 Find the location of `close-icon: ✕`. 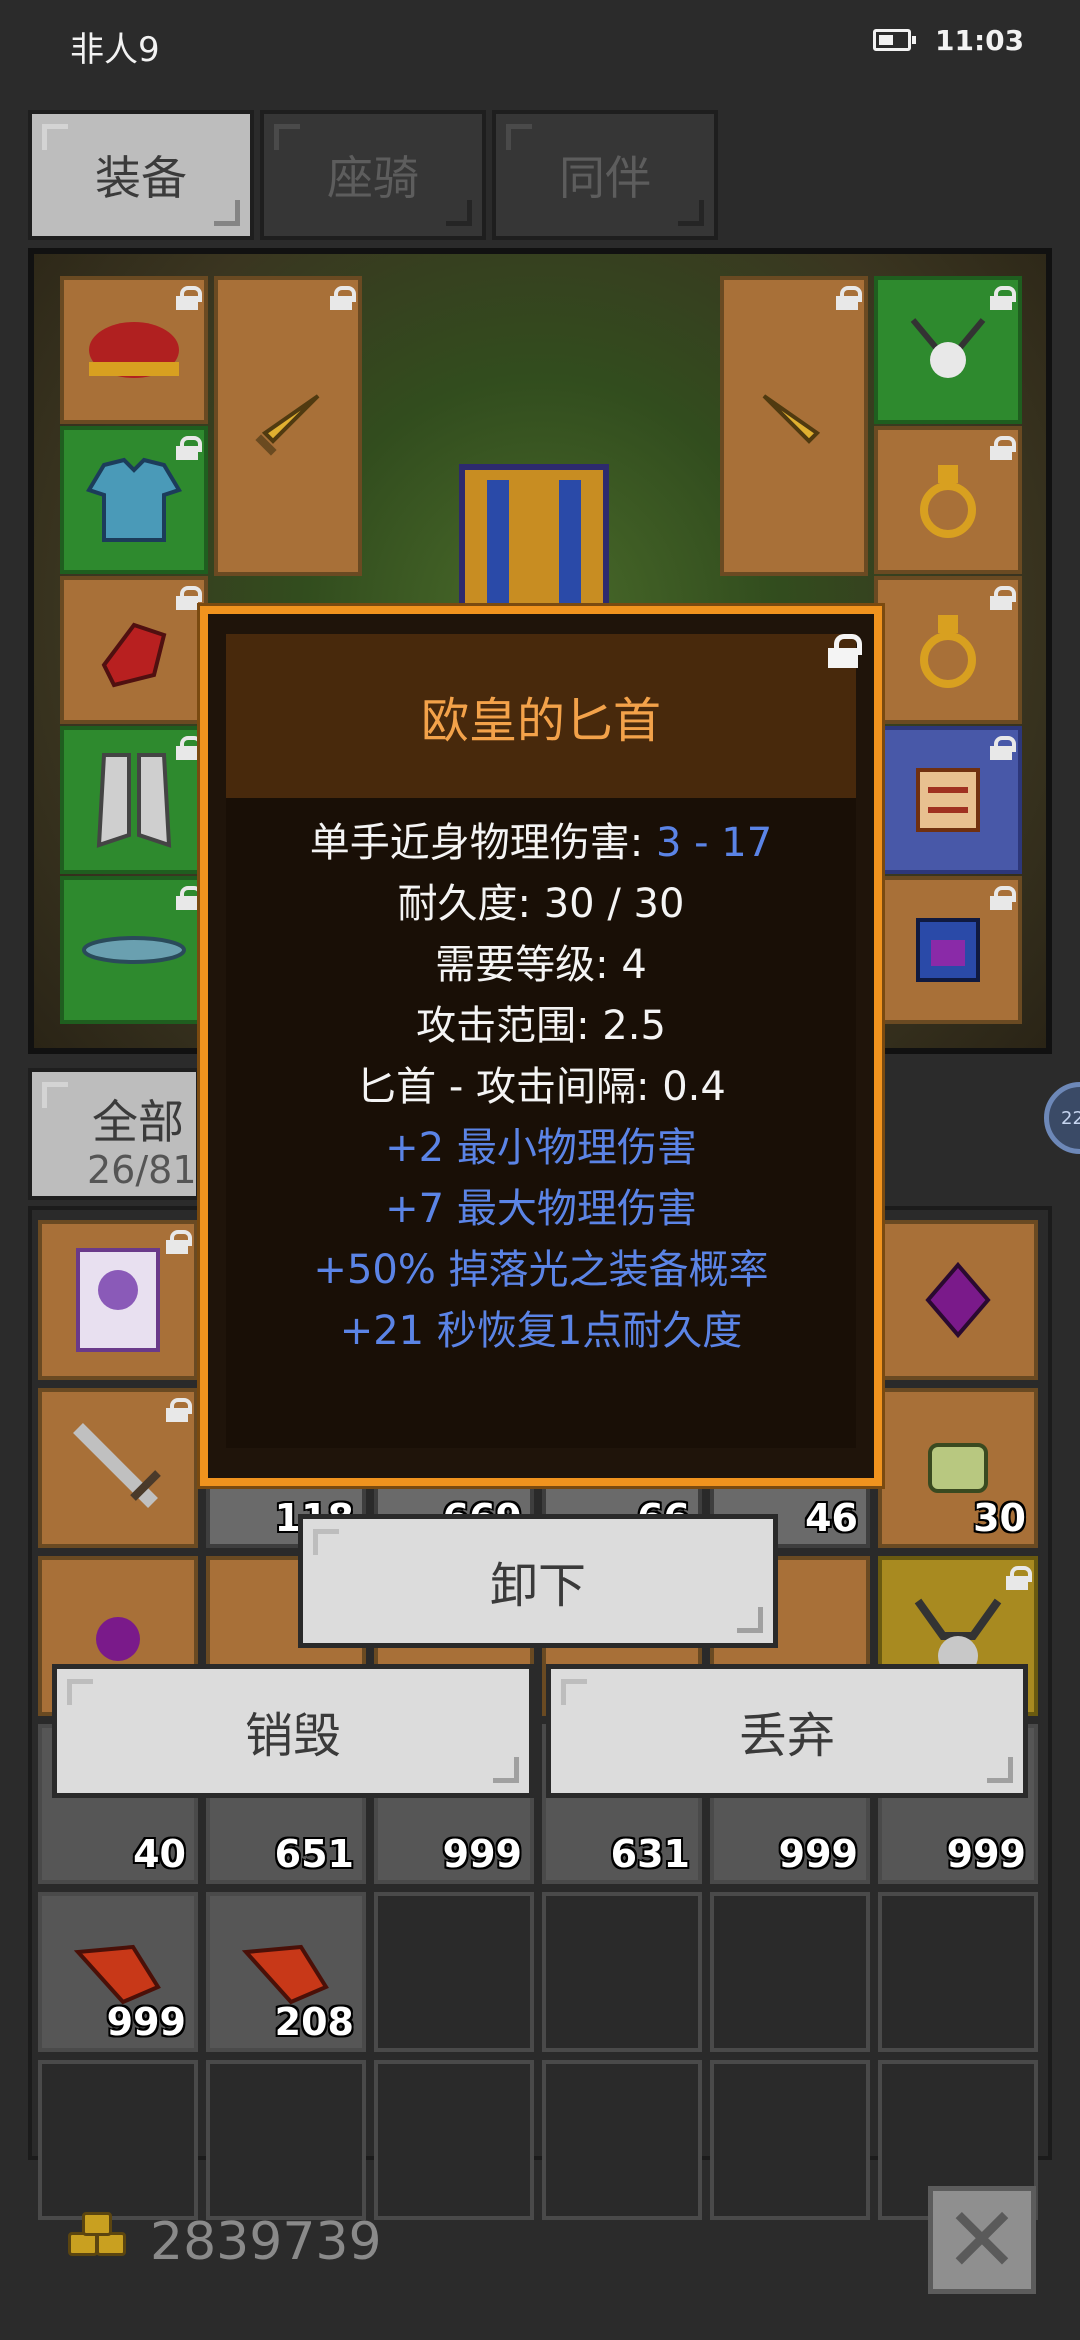

close-icon: ✕ is located at coordinates (982, 2240).